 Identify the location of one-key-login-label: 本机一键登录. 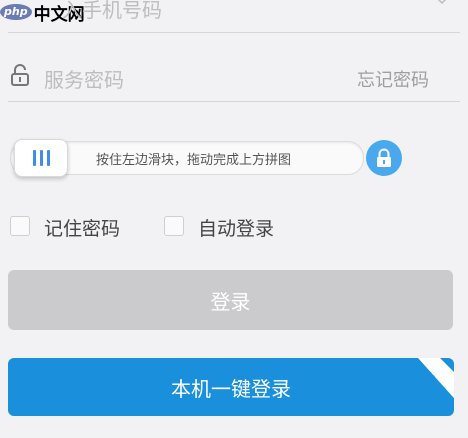
(231, 388).